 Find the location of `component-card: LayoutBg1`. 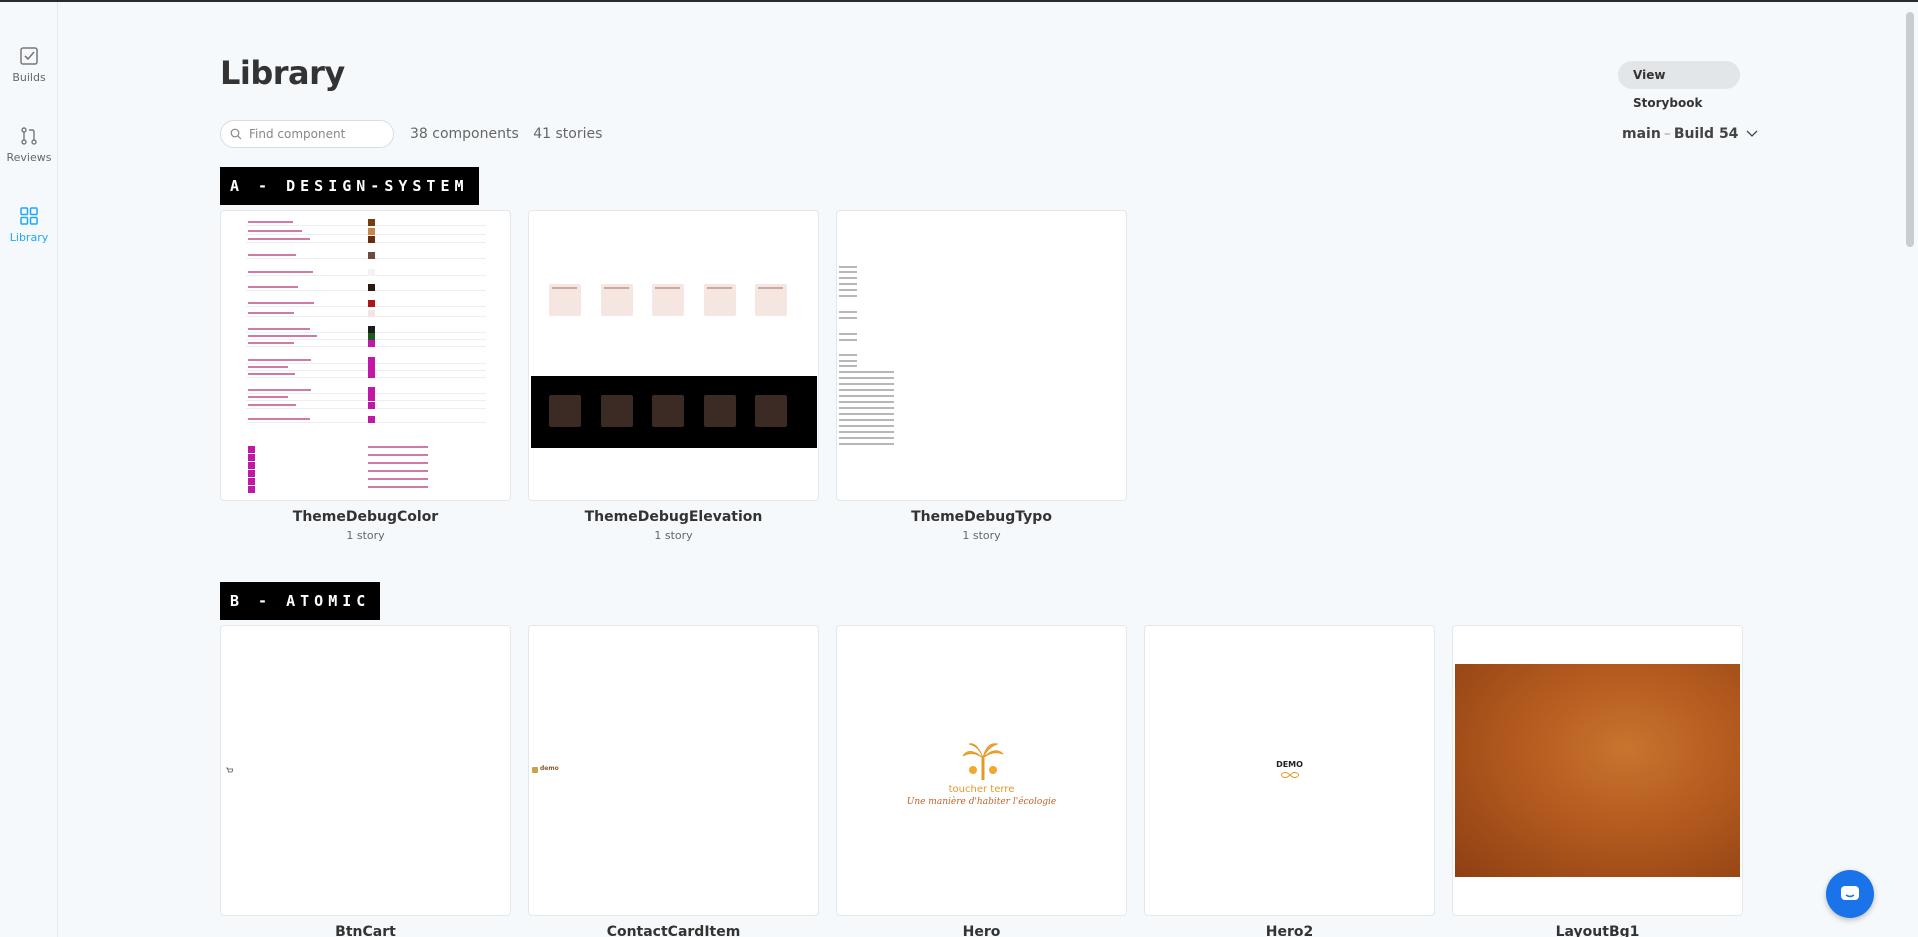

component-card: LayoutBg1 is located at coordinates (1597, 781).